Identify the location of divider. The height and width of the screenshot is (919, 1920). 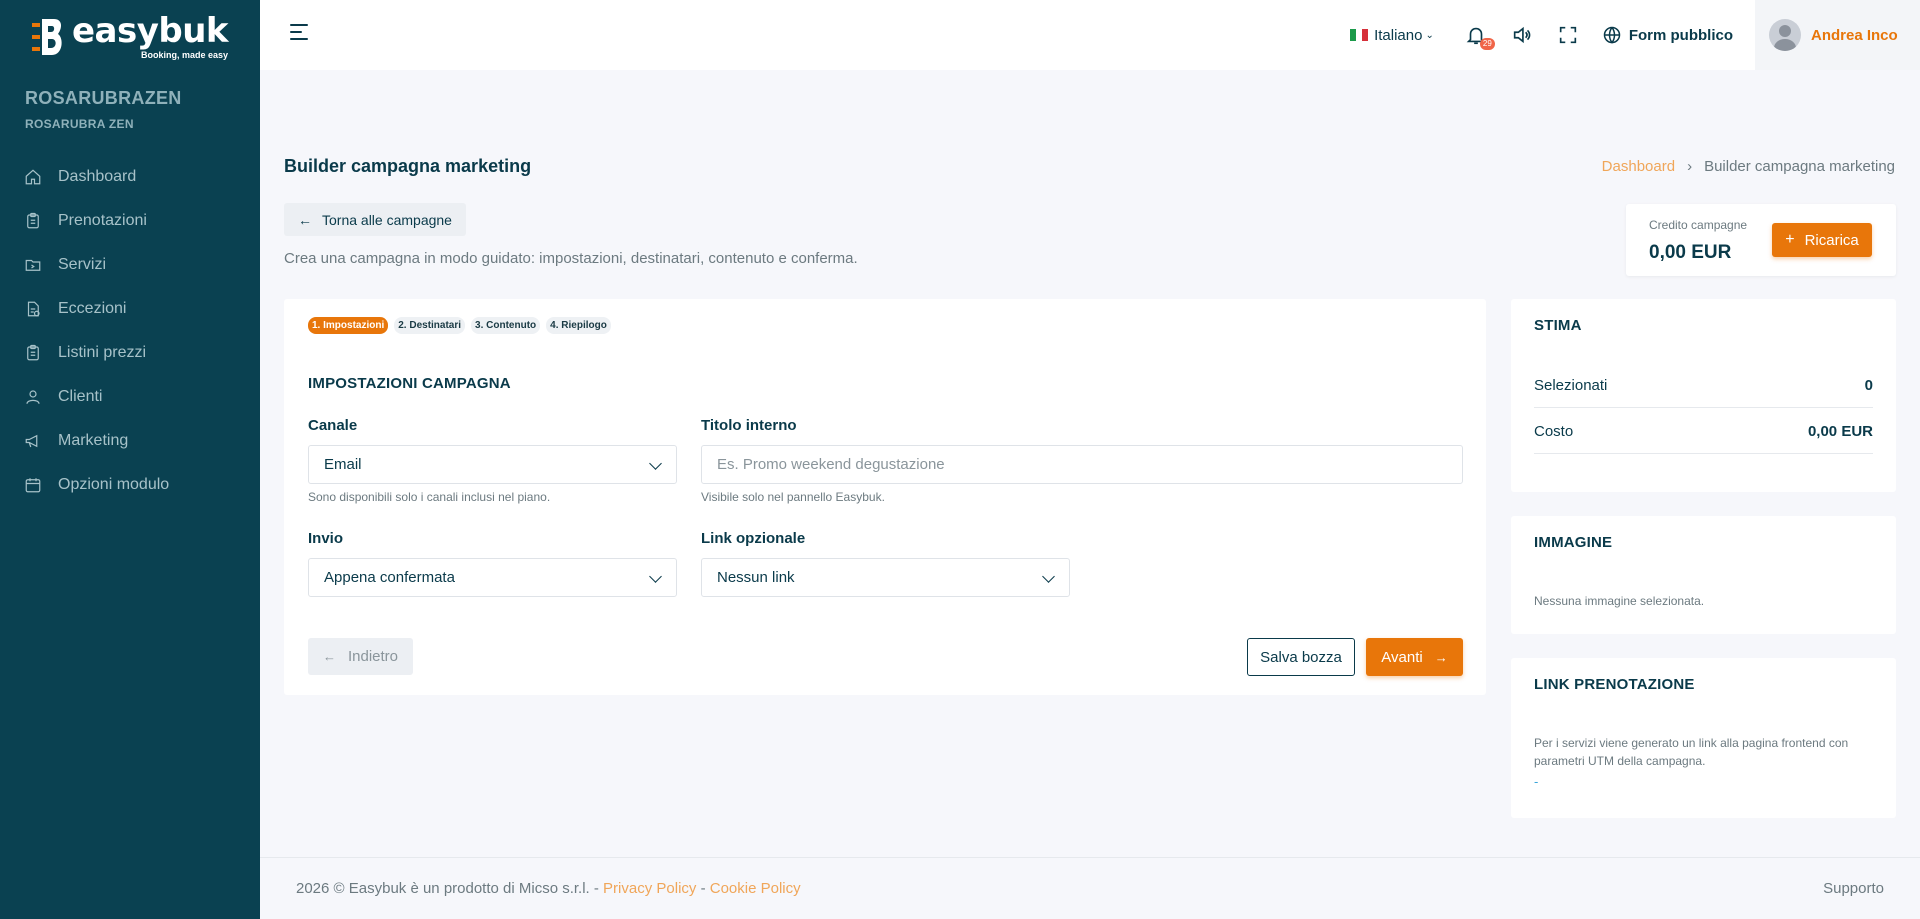
(1703, 453).